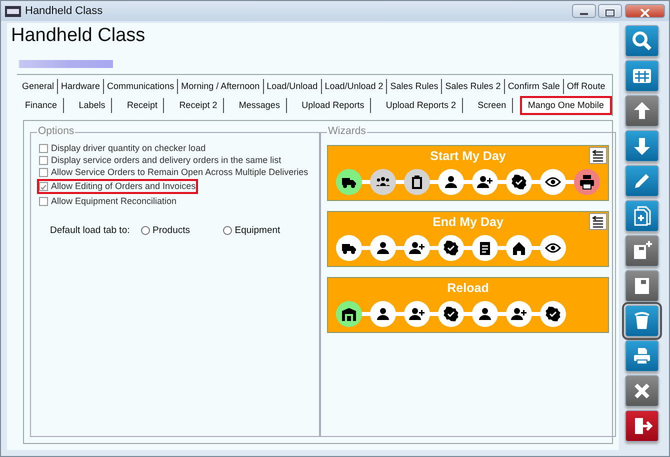 The image size is (670, 457). I want to click on search-icon, so click(642, 41).